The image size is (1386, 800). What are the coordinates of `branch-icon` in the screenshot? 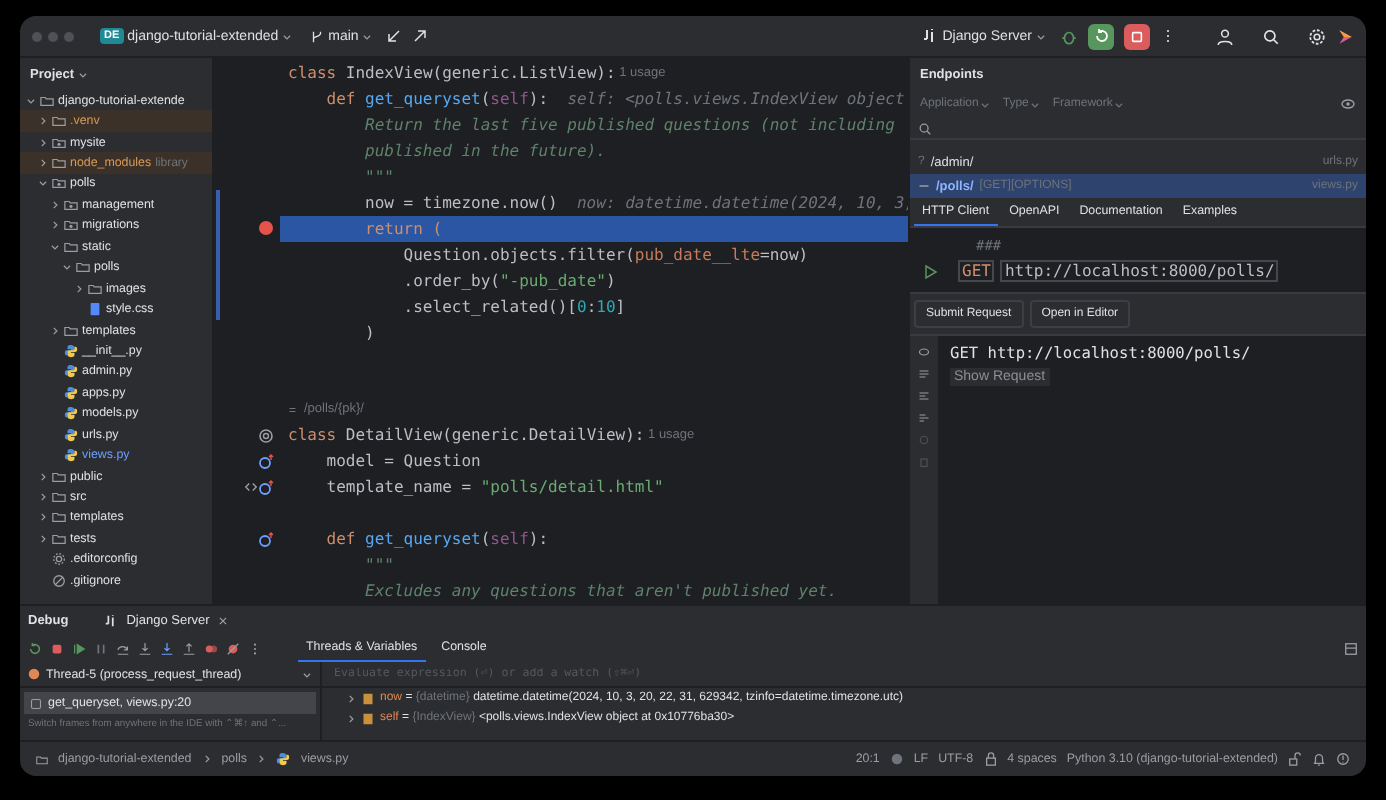 It's located at (317, 36).